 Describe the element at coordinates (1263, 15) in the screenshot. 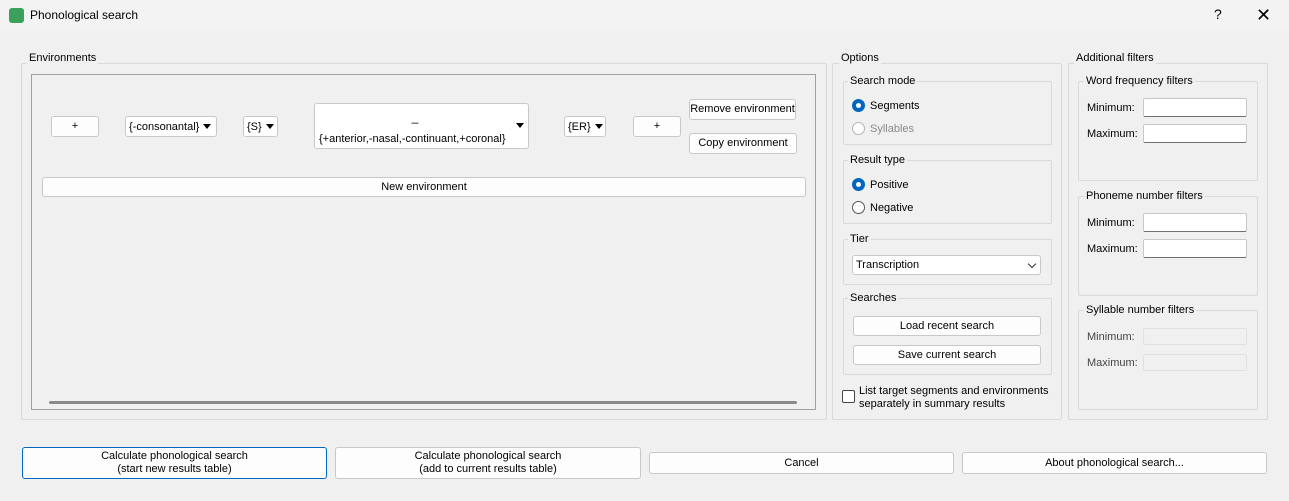

I see `close-icon: ✕` at that location.